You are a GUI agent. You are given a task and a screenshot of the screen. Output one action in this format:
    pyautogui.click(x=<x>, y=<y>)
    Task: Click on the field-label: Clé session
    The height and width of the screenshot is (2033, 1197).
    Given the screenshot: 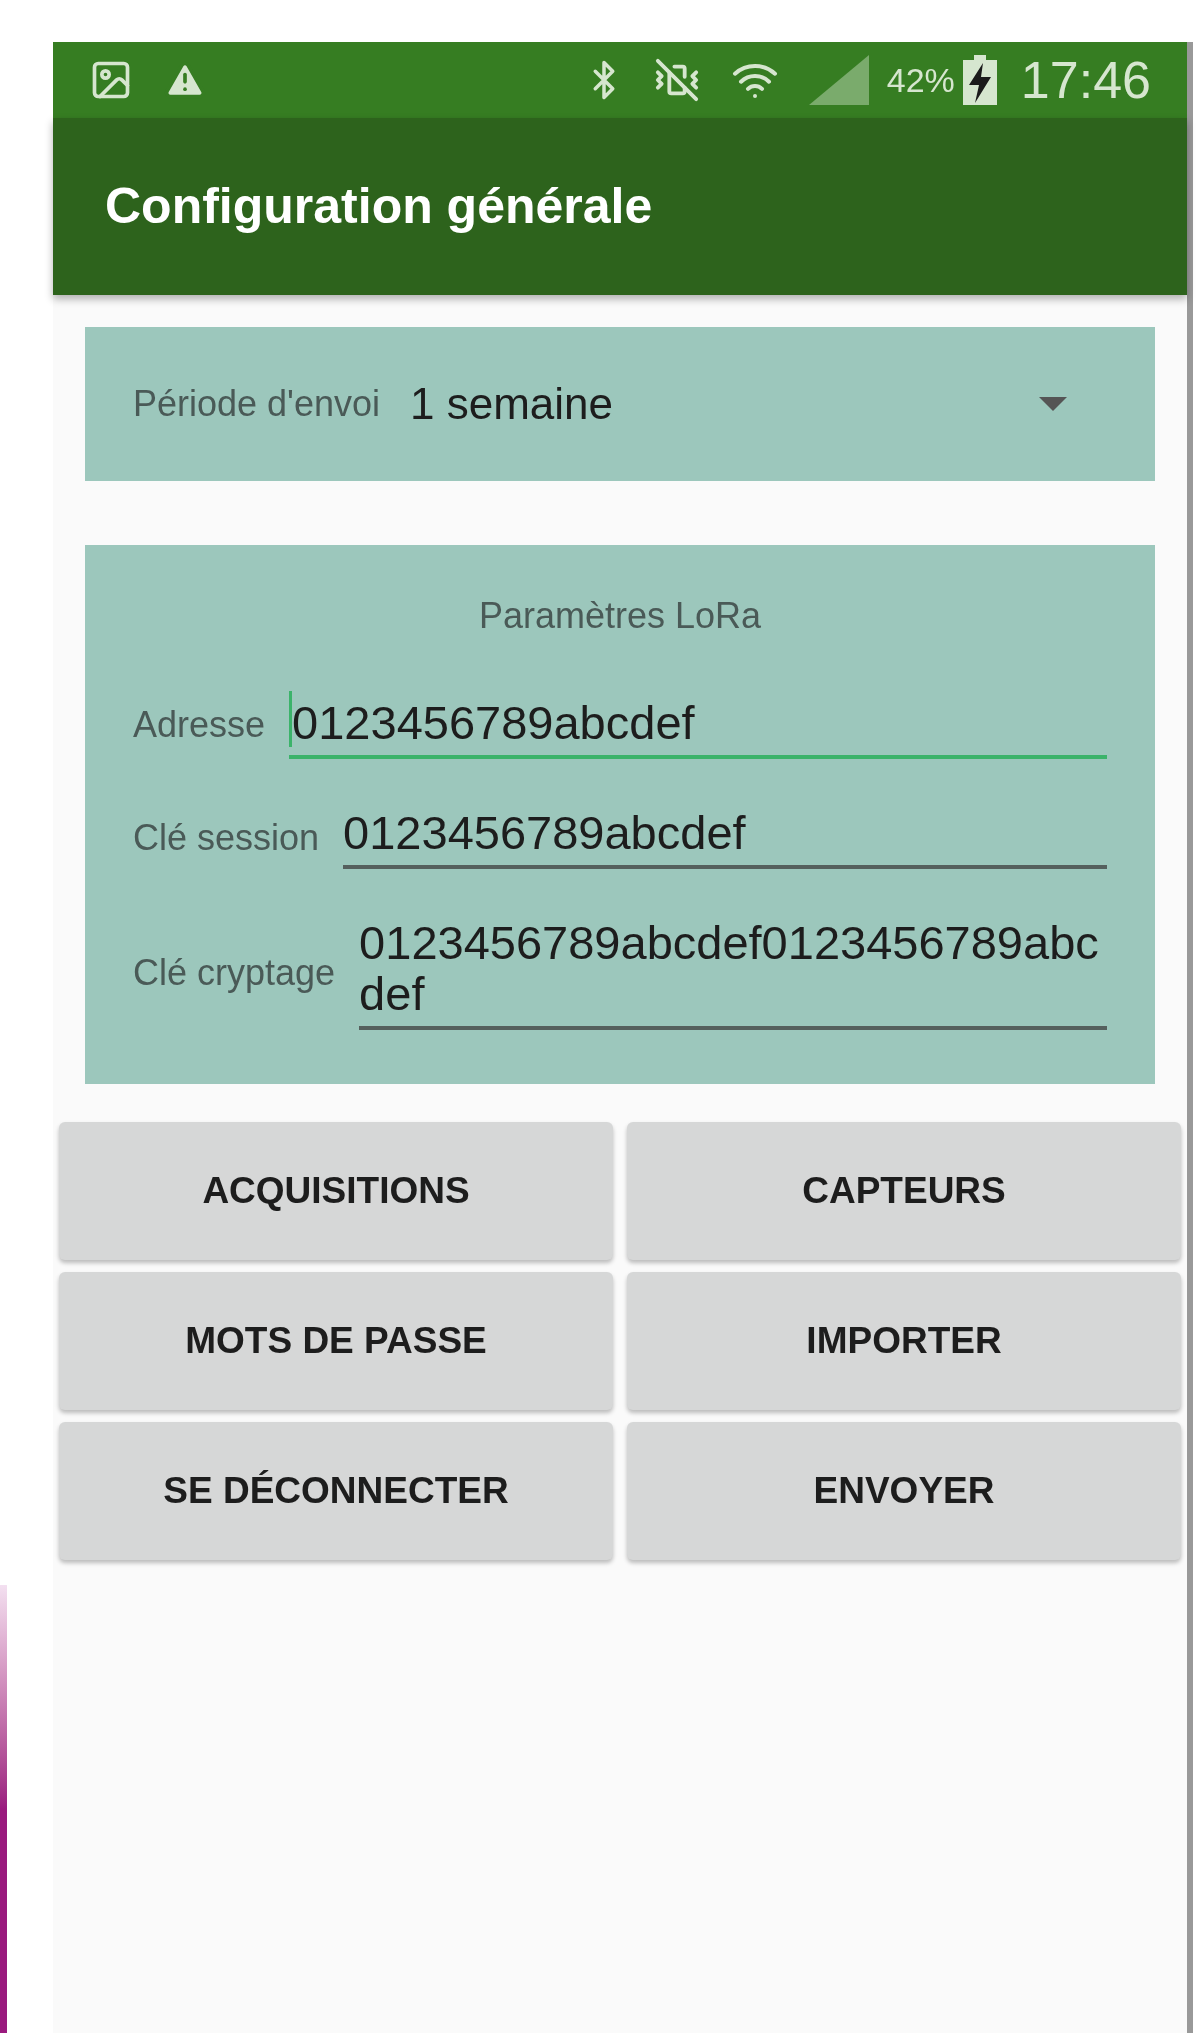 What is the action you would take?
    pyautogui.click(x=226, y=837)
    